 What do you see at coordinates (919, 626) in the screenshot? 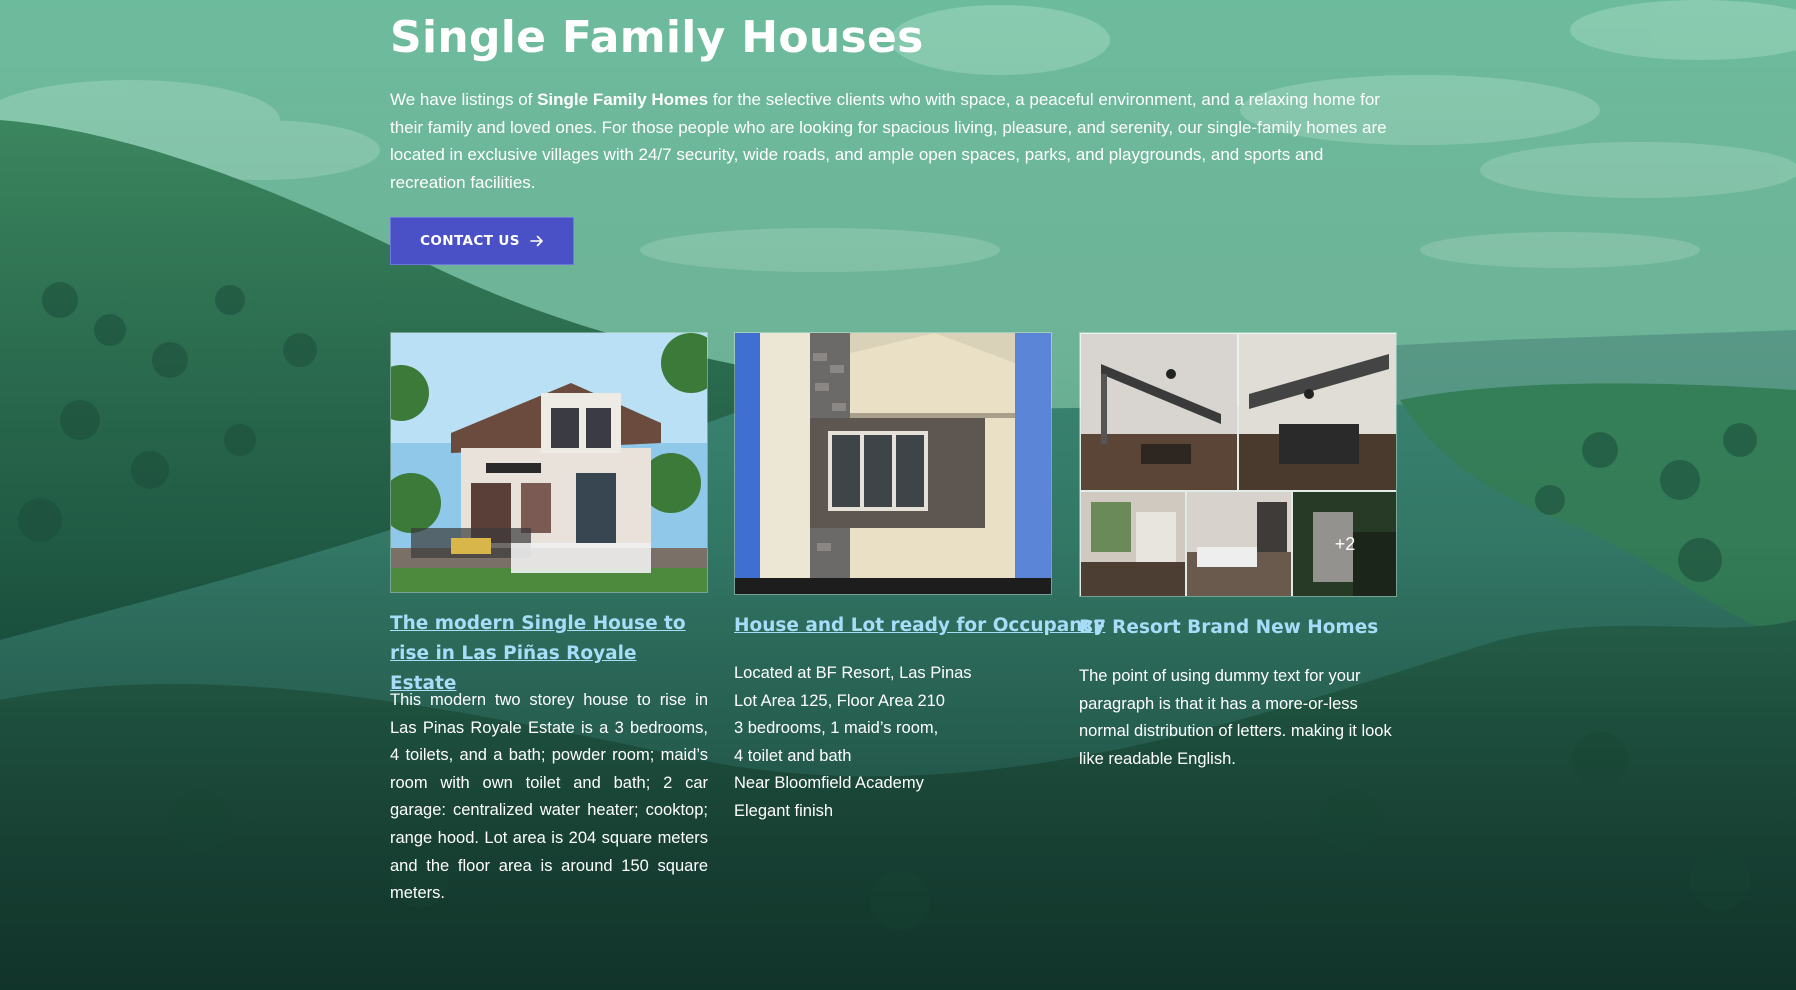
I see `listing-title-link: House and Lot ready for Occupancy` at bounding box center [919, 626].